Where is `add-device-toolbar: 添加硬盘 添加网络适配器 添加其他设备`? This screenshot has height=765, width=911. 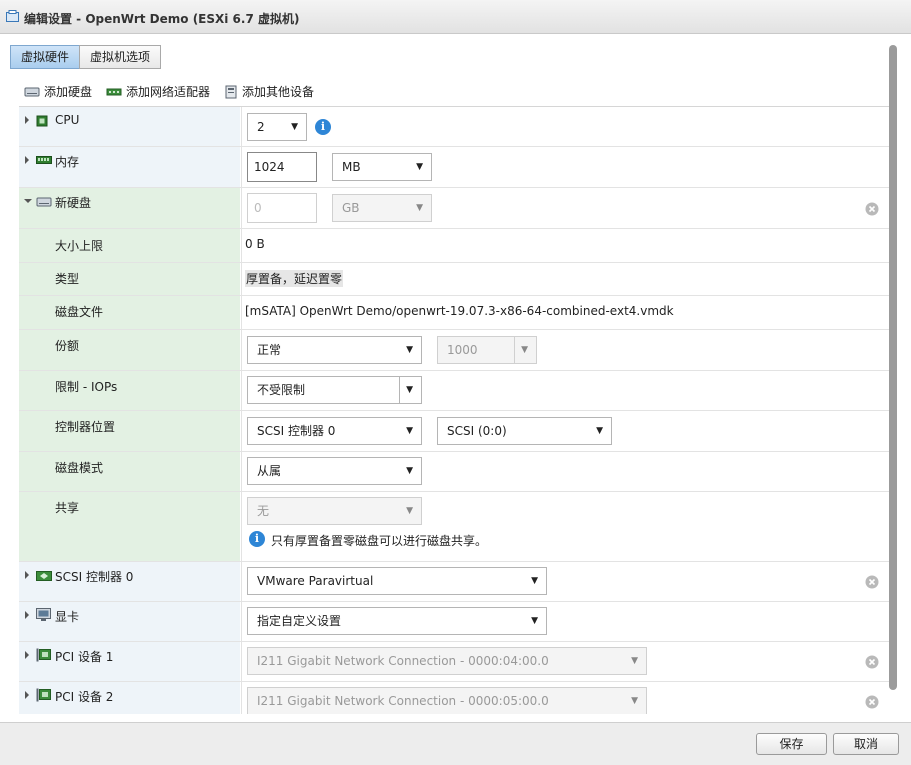
add-device-toolbar: 添加硬盘 添加网络适配器 添加其他设备 is located at coordinates (176, 91).